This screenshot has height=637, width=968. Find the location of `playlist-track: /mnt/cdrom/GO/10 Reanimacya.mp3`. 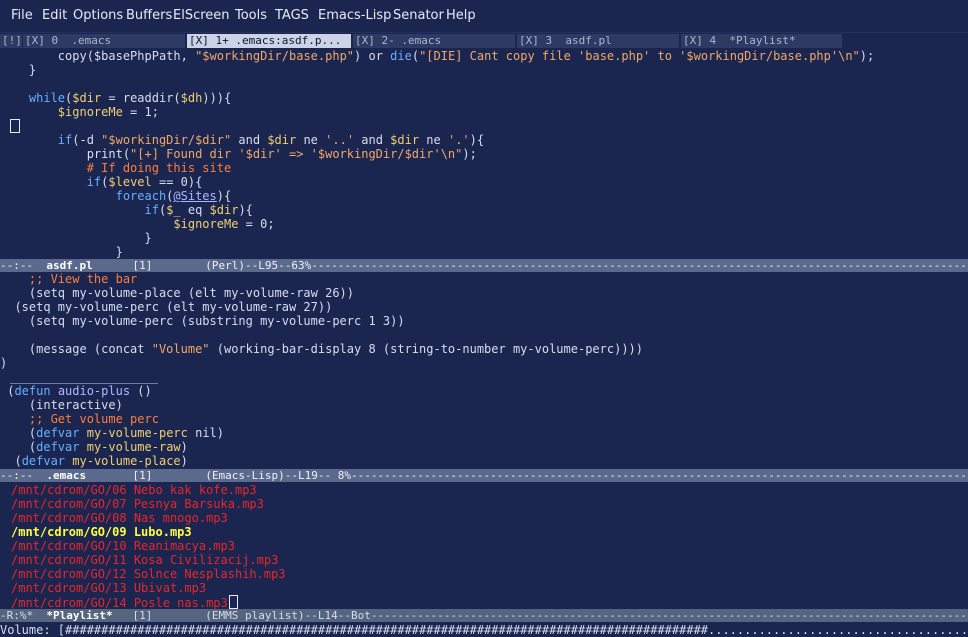

playlist-track: /mnt/cdrom/GO/10 Reanimacya.mp3 is located at coordinates (123, 546).